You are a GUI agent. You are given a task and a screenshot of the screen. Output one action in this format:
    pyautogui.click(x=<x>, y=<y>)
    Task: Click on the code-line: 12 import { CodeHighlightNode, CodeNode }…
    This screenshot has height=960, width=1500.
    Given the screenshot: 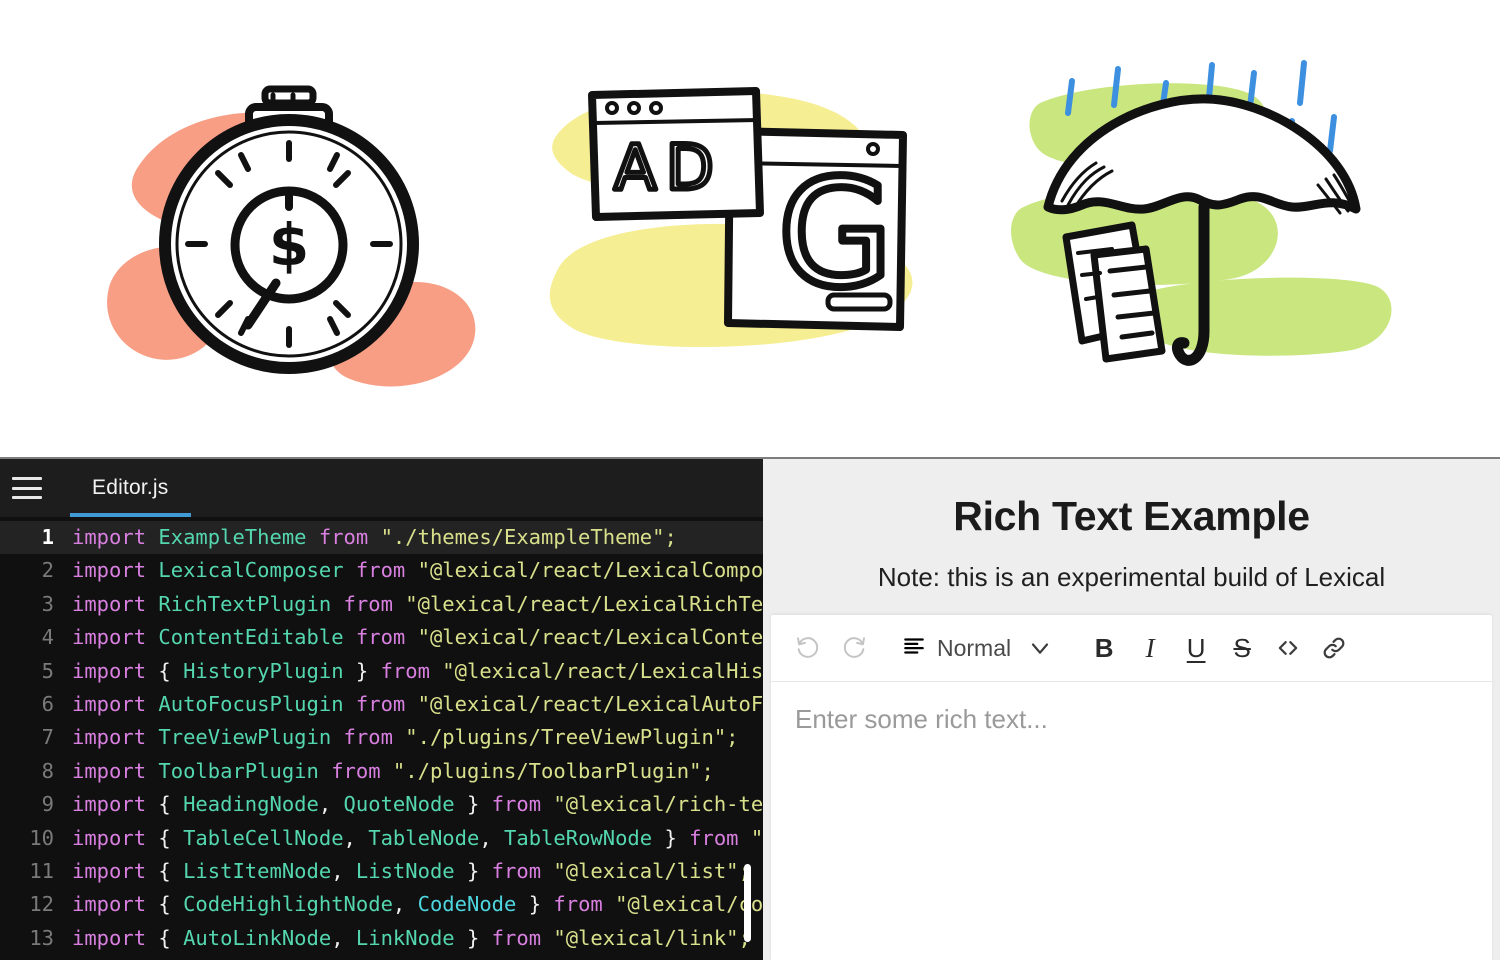 What is the action you would take?
    pyautogui.click(x=381, y=904)
    